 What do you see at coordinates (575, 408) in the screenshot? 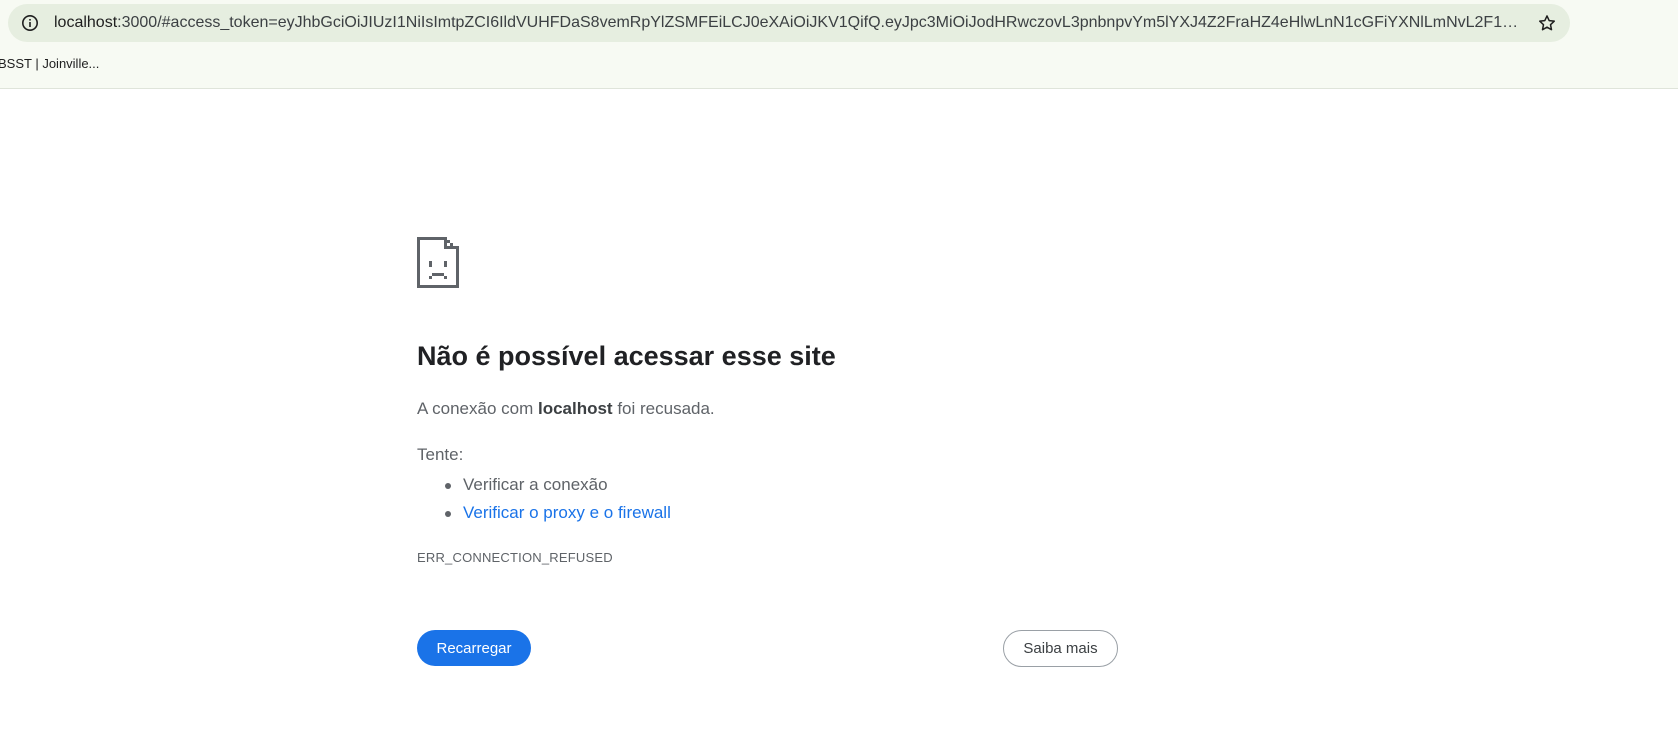
I see `description-host: localhost` at bounding box center [575, 408].